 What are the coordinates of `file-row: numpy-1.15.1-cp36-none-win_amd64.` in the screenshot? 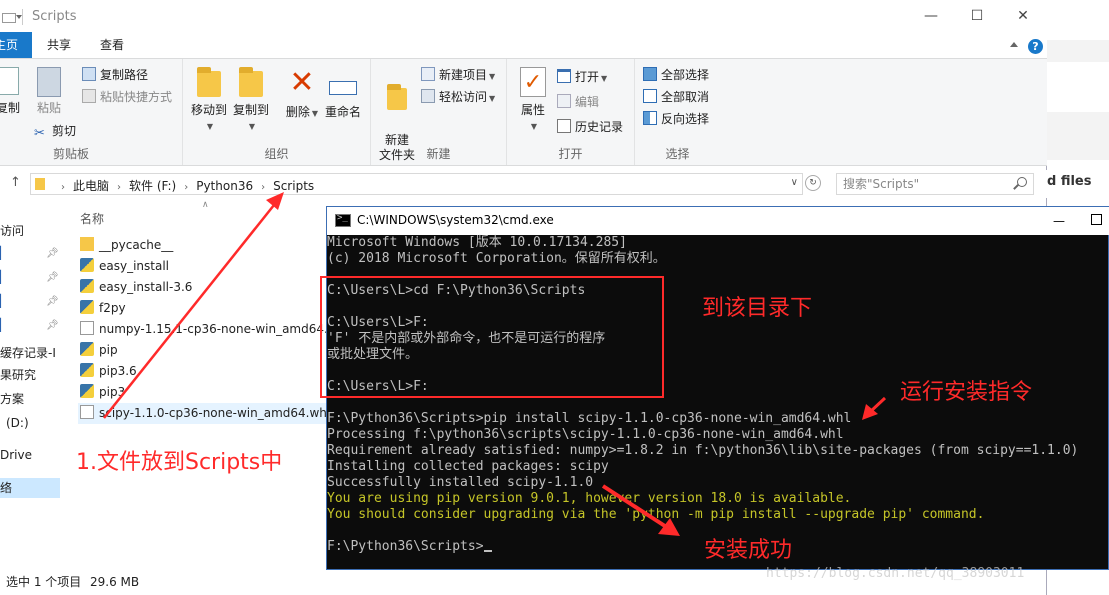 It's located at (205, 329).